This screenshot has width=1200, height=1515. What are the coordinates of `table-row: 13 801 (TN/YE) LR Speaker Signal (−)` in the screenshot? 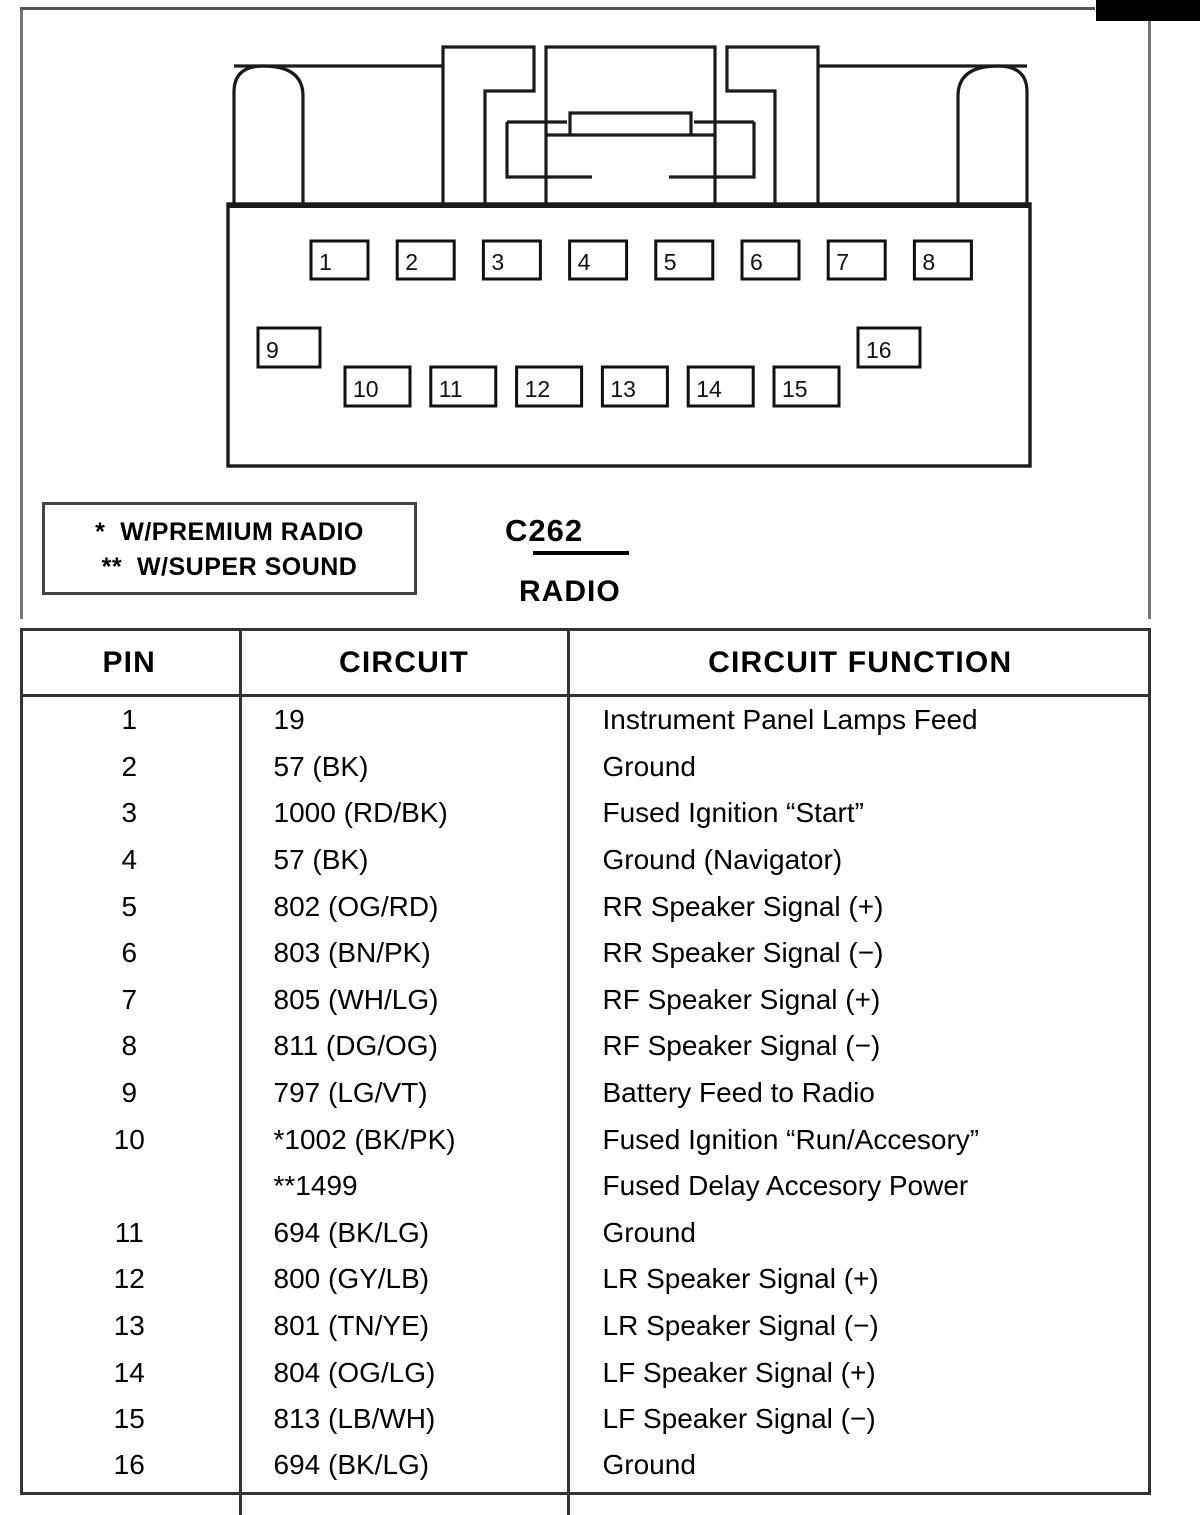 It's located at (585, 1326).